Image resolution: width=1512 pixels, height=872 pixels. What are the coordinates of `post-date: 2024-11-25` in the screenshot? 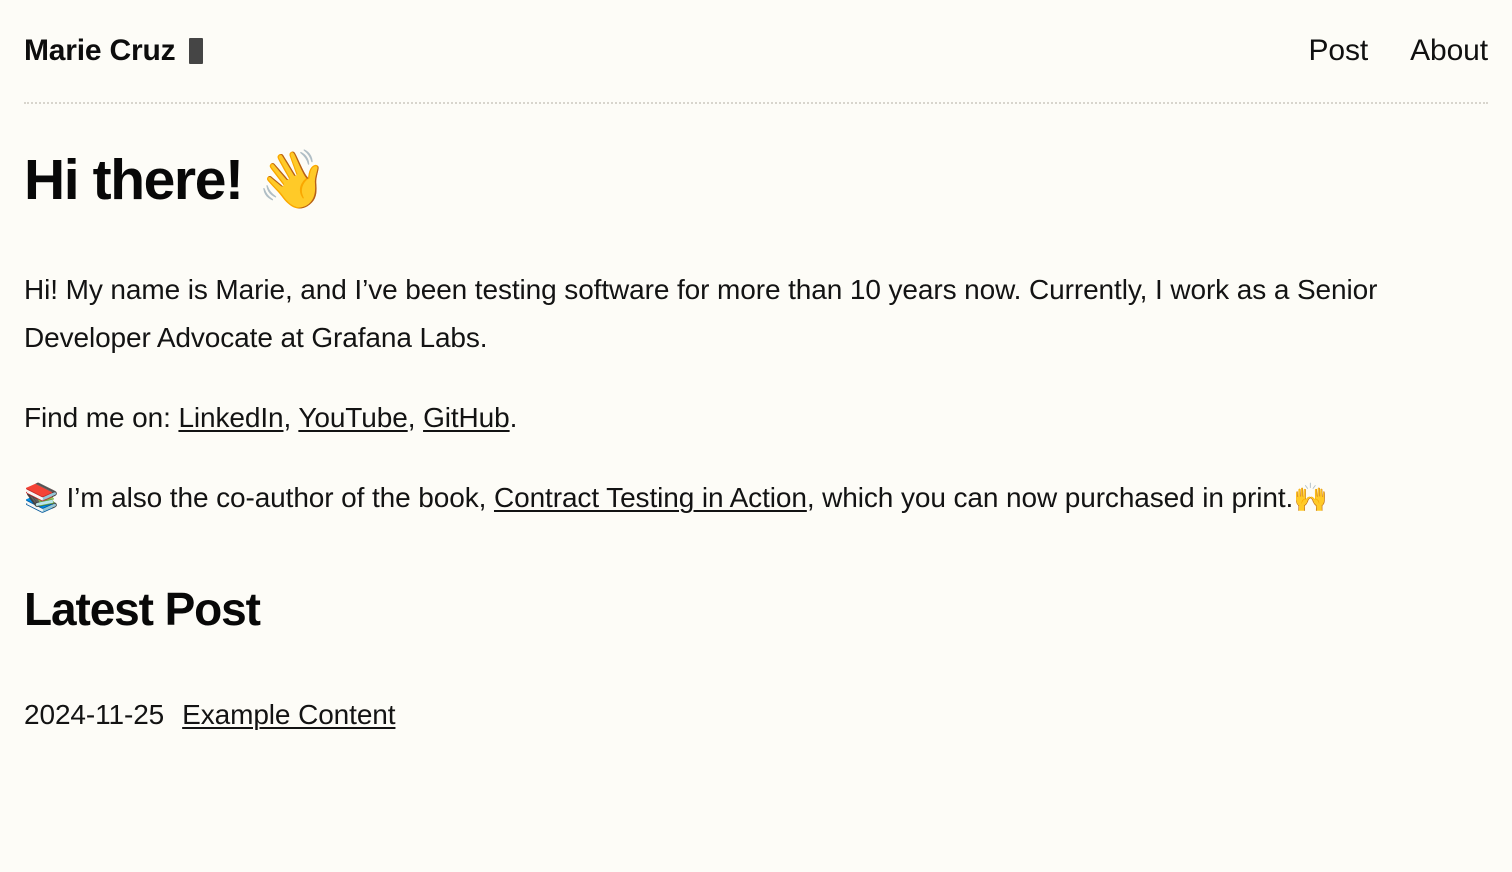 It's located at (94, 715).